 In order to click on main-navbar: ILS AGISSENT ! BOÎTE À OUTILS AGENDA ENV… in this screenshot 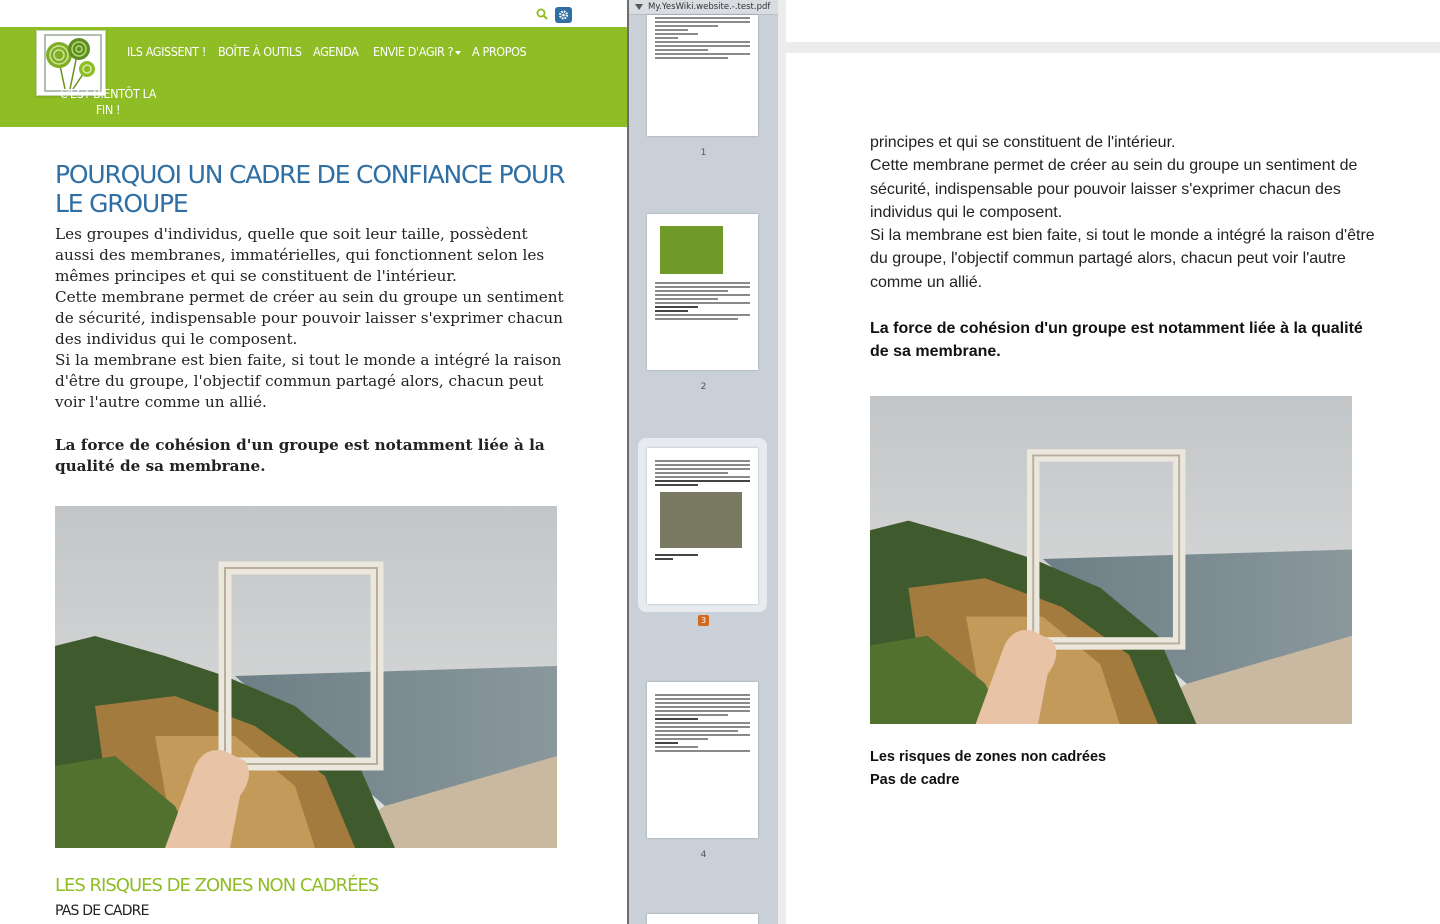, I will do `click(314, 77)`.